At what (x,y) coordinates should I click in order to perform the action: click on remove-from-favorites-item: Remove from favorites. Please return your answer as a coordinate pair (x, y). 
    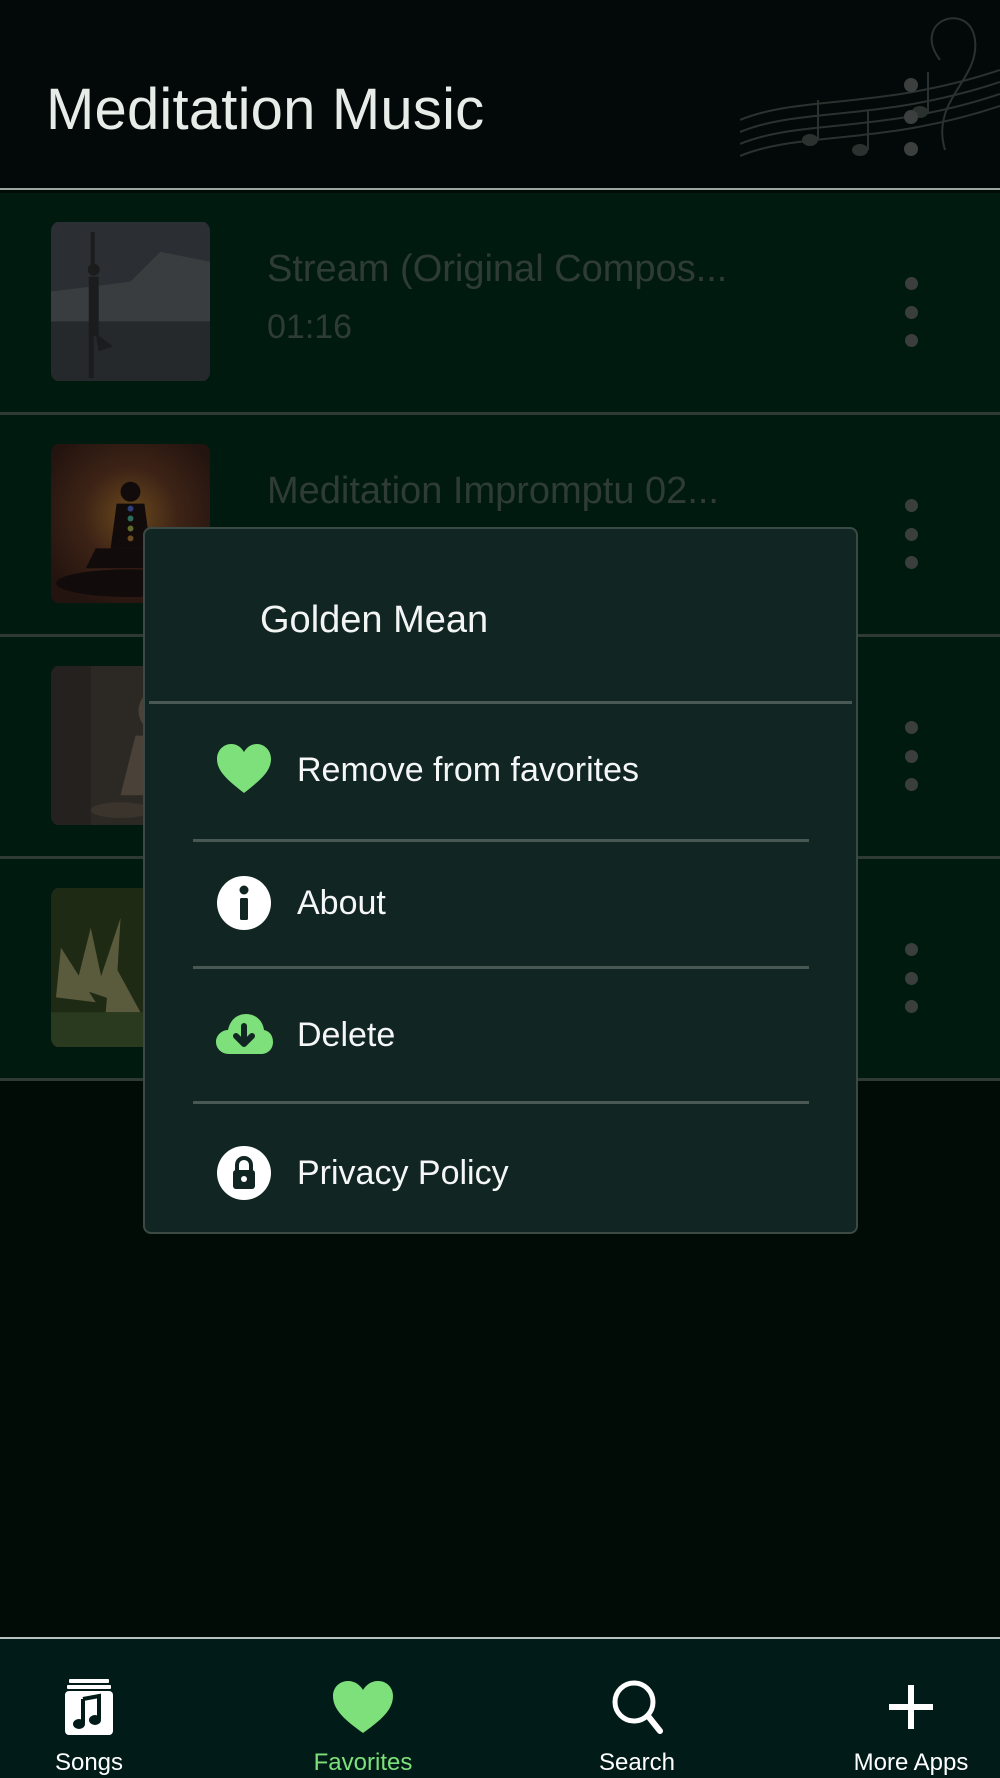
    Looking at the image, I should click on (500, 769).